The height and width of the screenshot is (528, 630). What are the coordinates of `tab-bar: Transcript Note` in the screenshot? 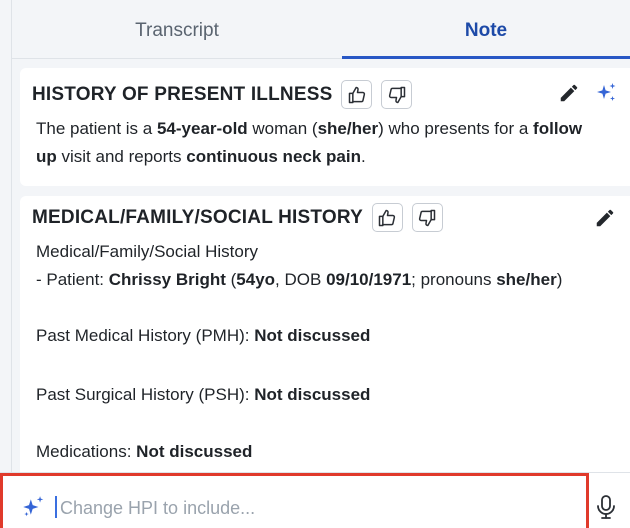 It's located at (321, 31).